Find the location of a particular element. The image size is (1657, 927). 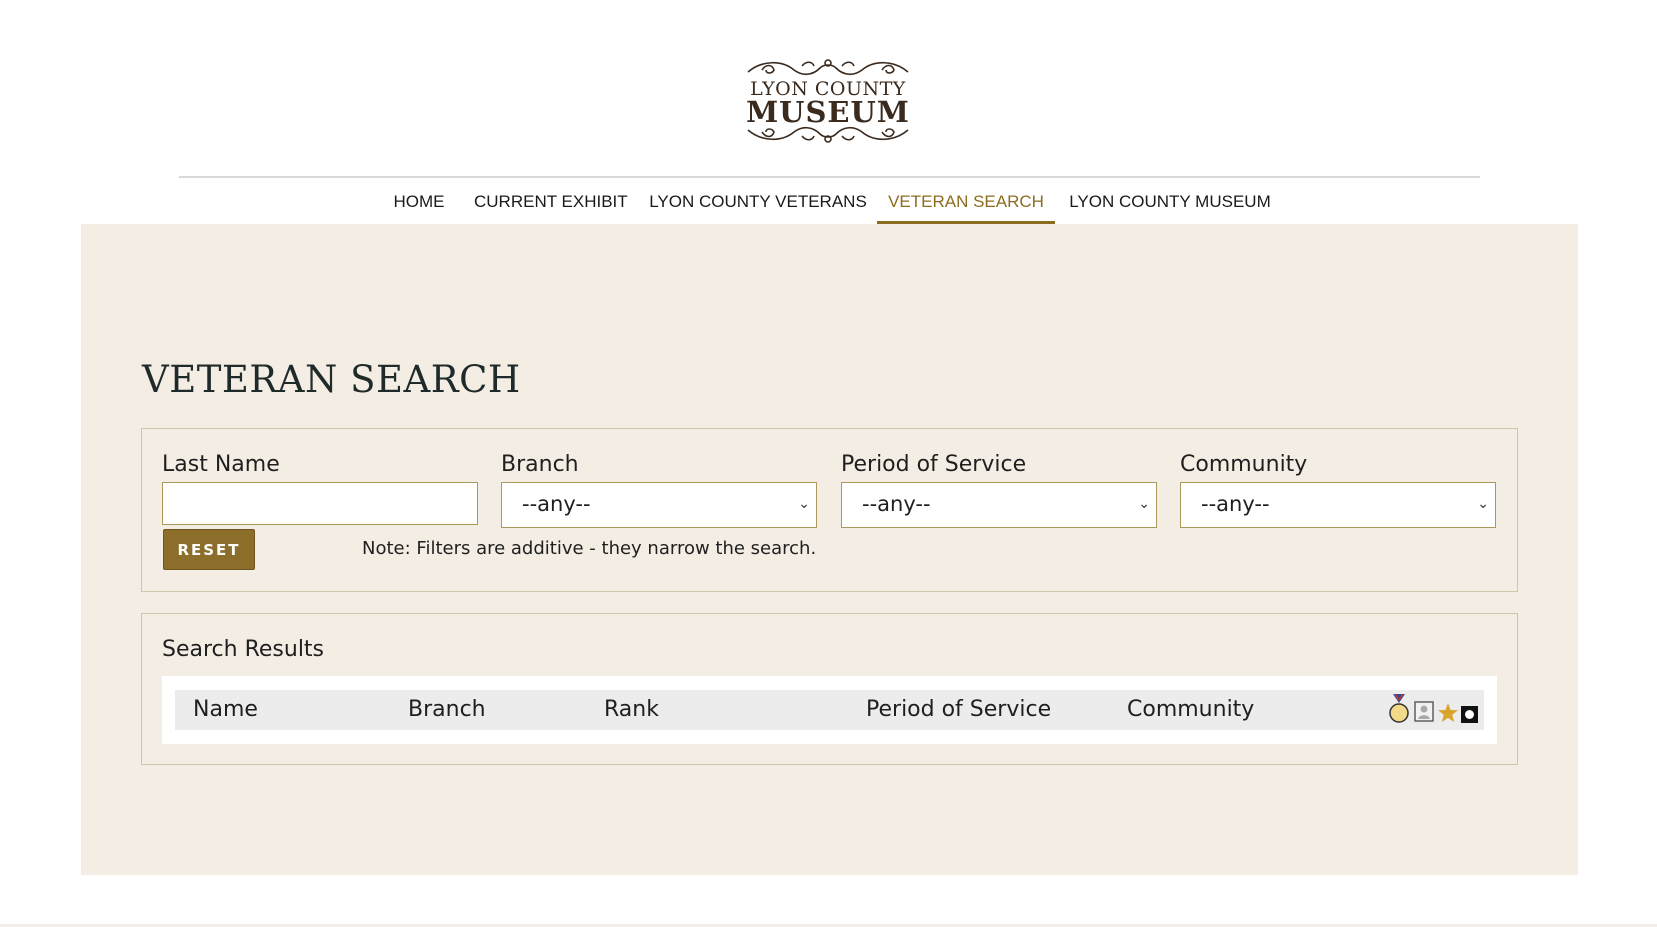

column-header-name: Name is located at coordinates (225, 709).